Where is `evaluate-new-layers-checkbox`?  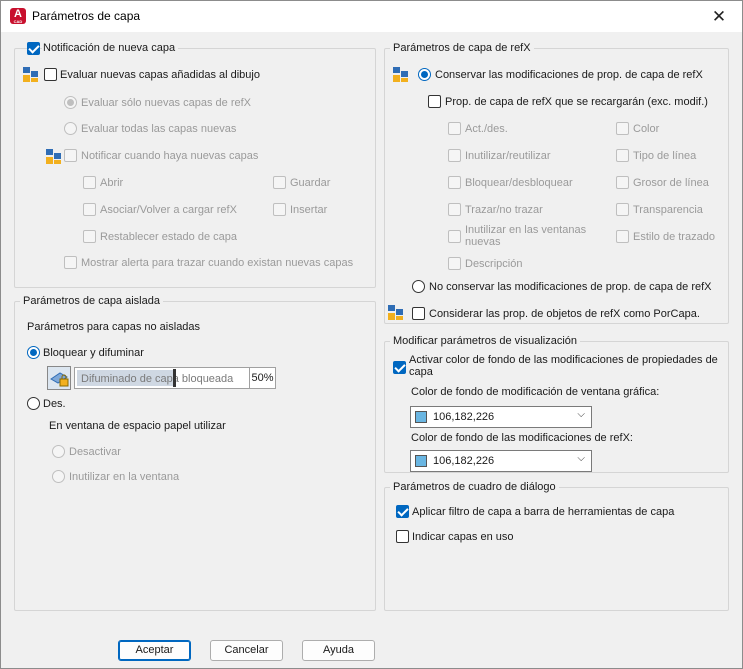 evaluate-new-layers-checkbox is located at coordinates (50, 74).